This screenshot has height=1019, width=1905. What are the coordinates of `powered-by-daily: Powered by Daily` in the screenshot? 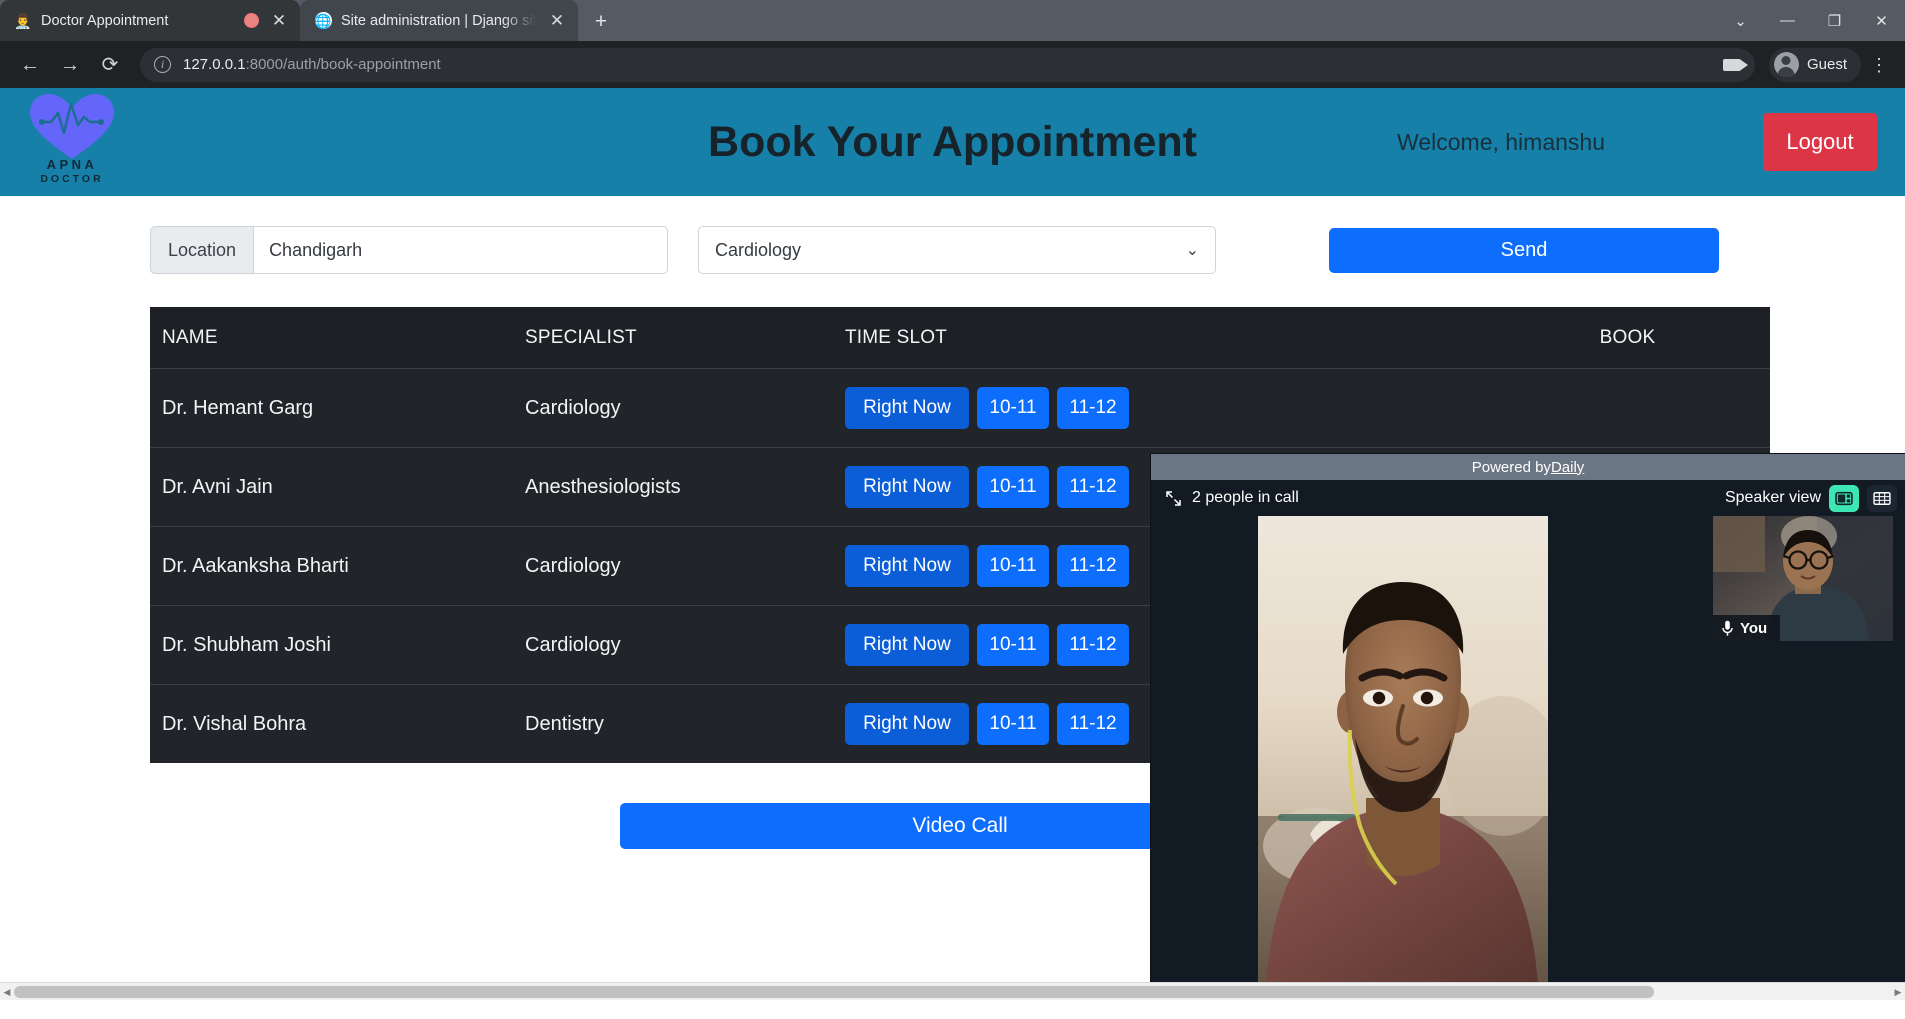 It's located at (1528, 467).